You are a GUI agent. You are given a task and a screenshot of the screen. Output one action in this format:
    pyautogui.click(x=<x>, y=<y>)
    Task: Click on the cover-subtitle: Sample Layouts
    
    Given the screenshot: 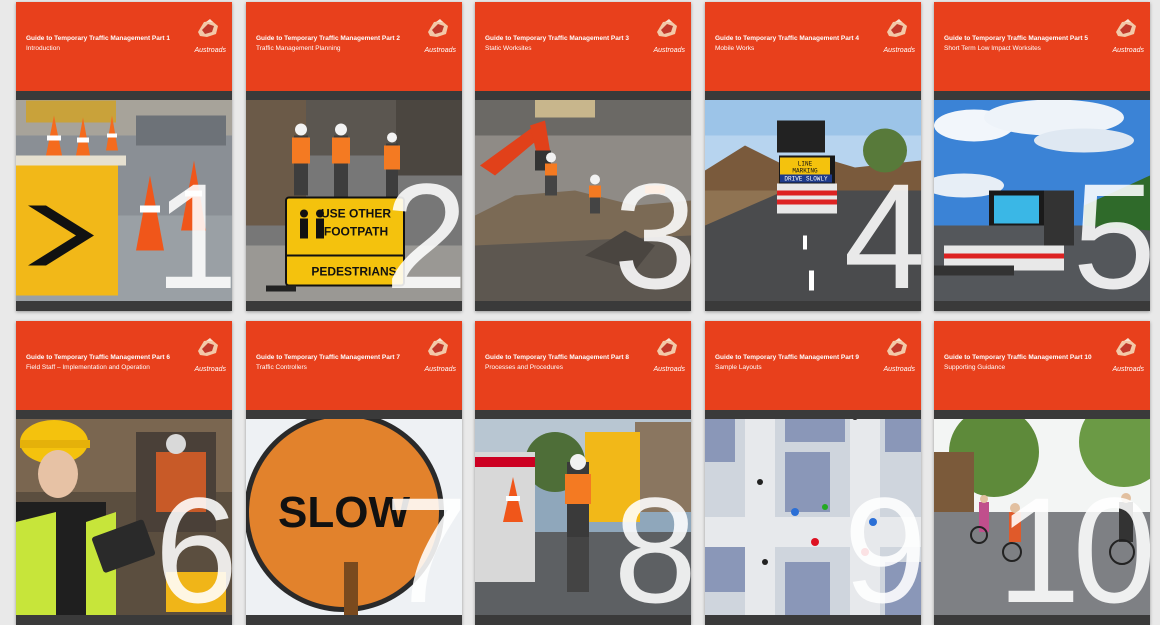 What is the action you would take?
    pyautogui.click(x=738, y=367)
    